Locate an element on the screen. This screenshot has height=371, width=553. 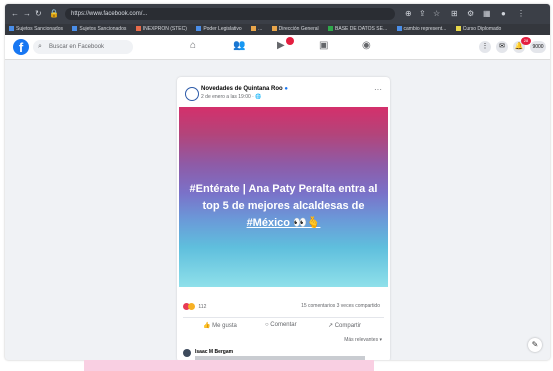
reload-icon: ↻ is located at coordinates (38, 13).